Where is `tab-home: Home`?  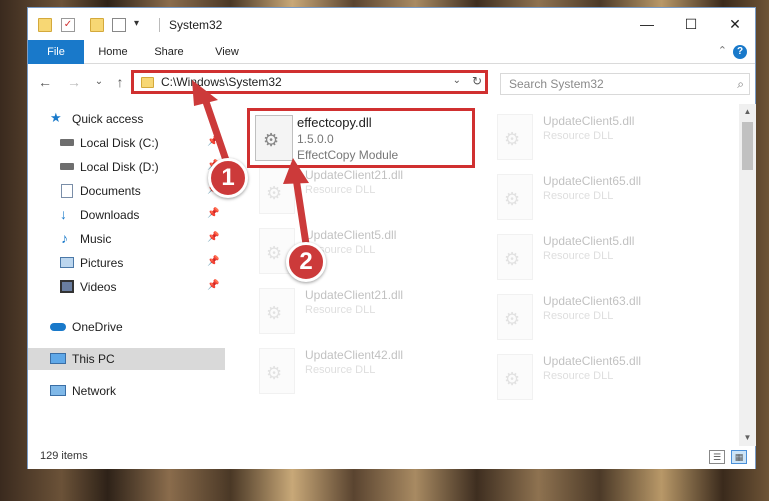 tab-home: Home is located at coordinates (113, 52).